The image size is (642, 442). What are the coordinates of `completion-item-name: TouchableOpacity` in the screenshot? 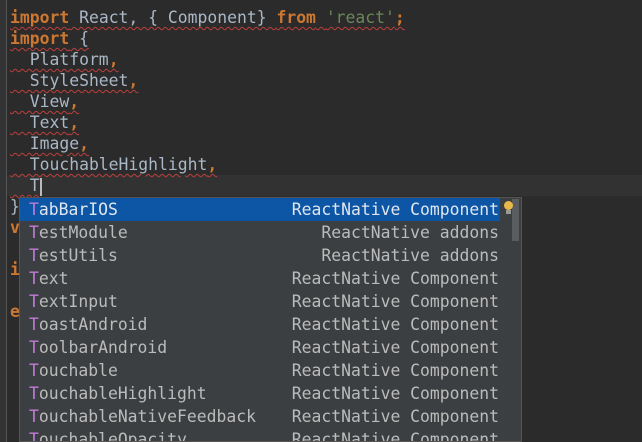 It's located at (108, 436).